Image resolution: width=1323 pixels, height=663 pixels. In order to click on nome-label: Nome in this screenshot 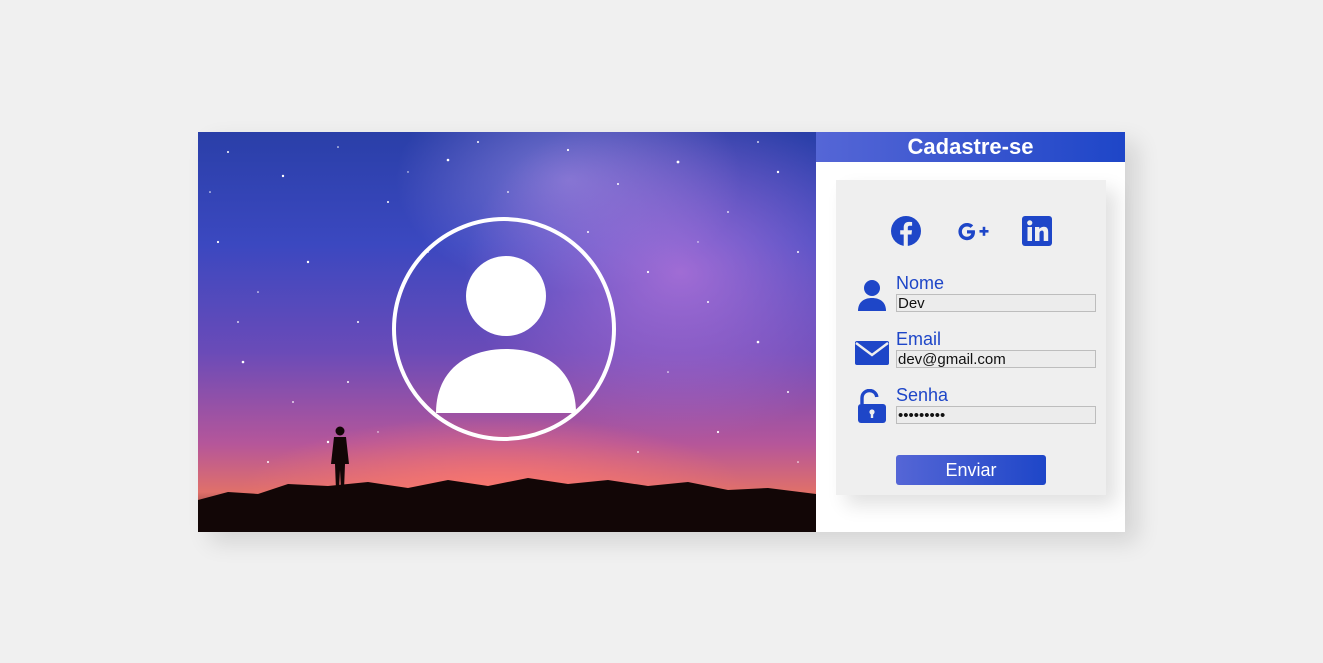, I will do `click(920, 283)`.